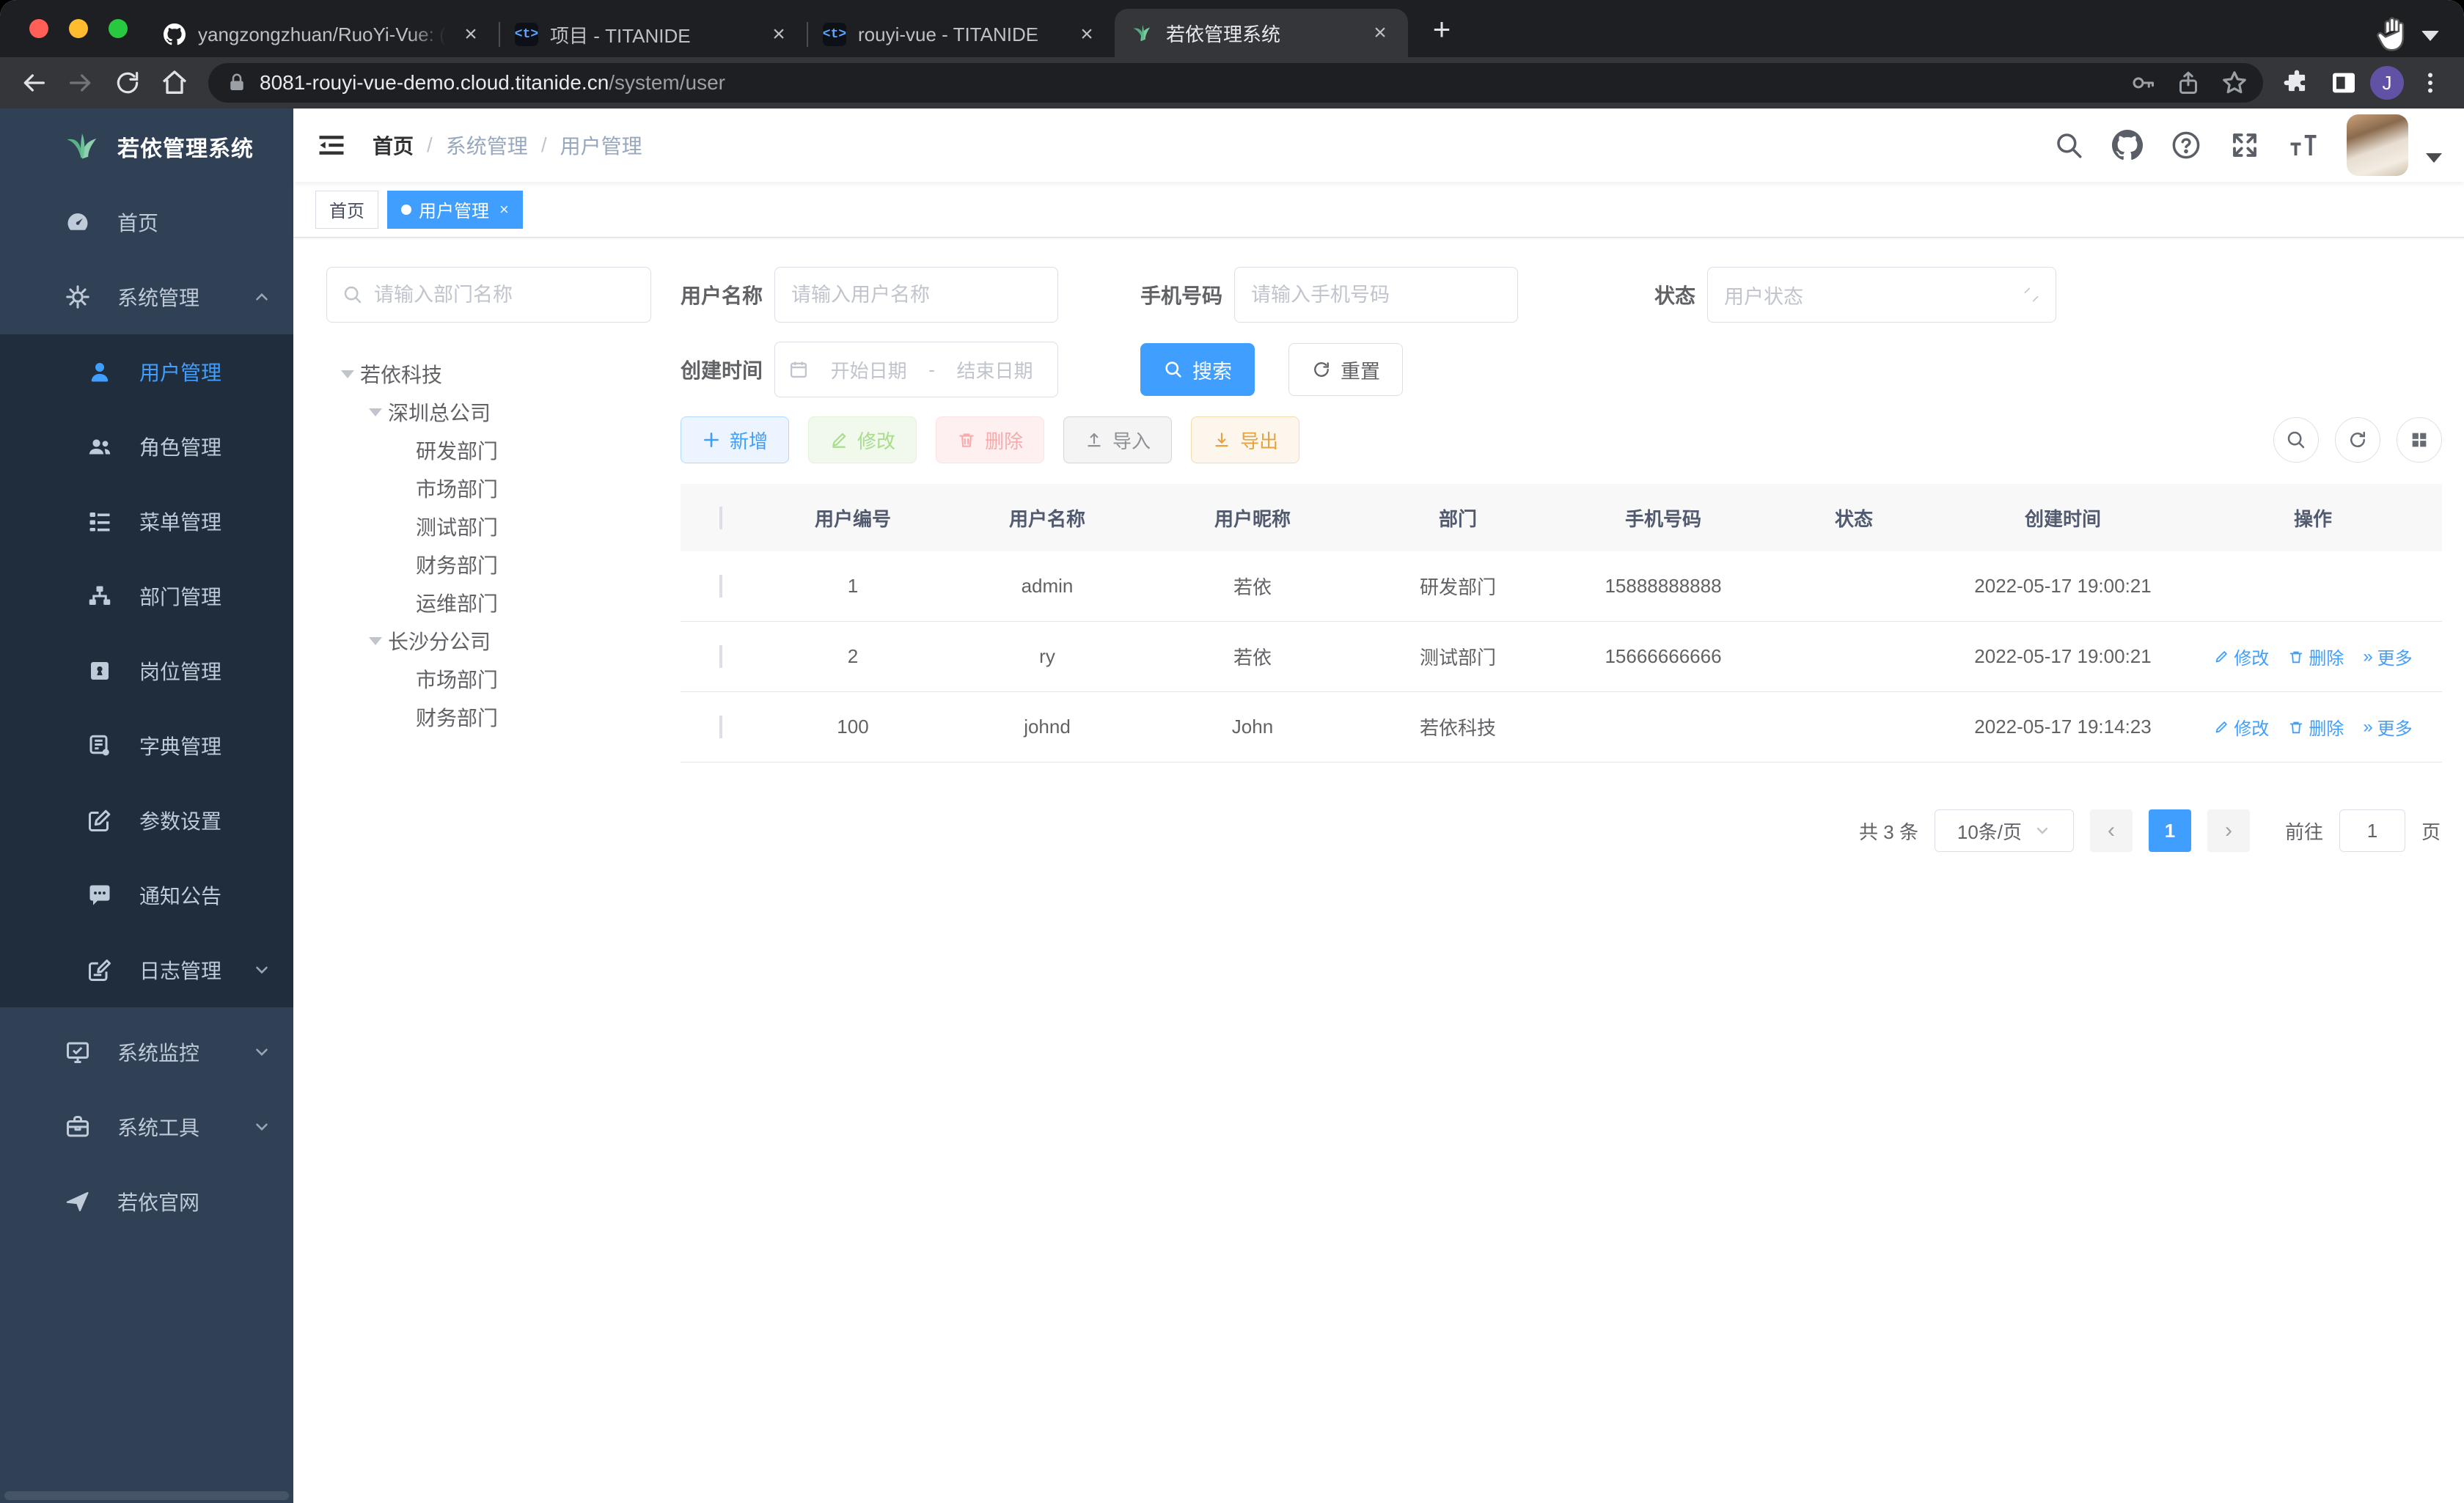 The height and width of the screenshot is (1503, 2464). I want to click on tree-node: 测试部门, so click(488, 526).